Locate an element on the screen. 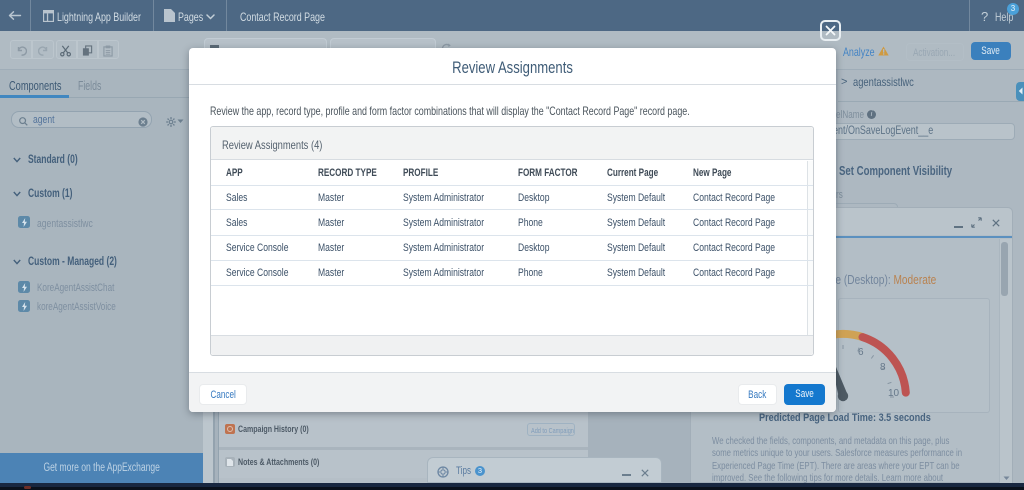  svg-text: 10 is located at coordinates (894, 393).